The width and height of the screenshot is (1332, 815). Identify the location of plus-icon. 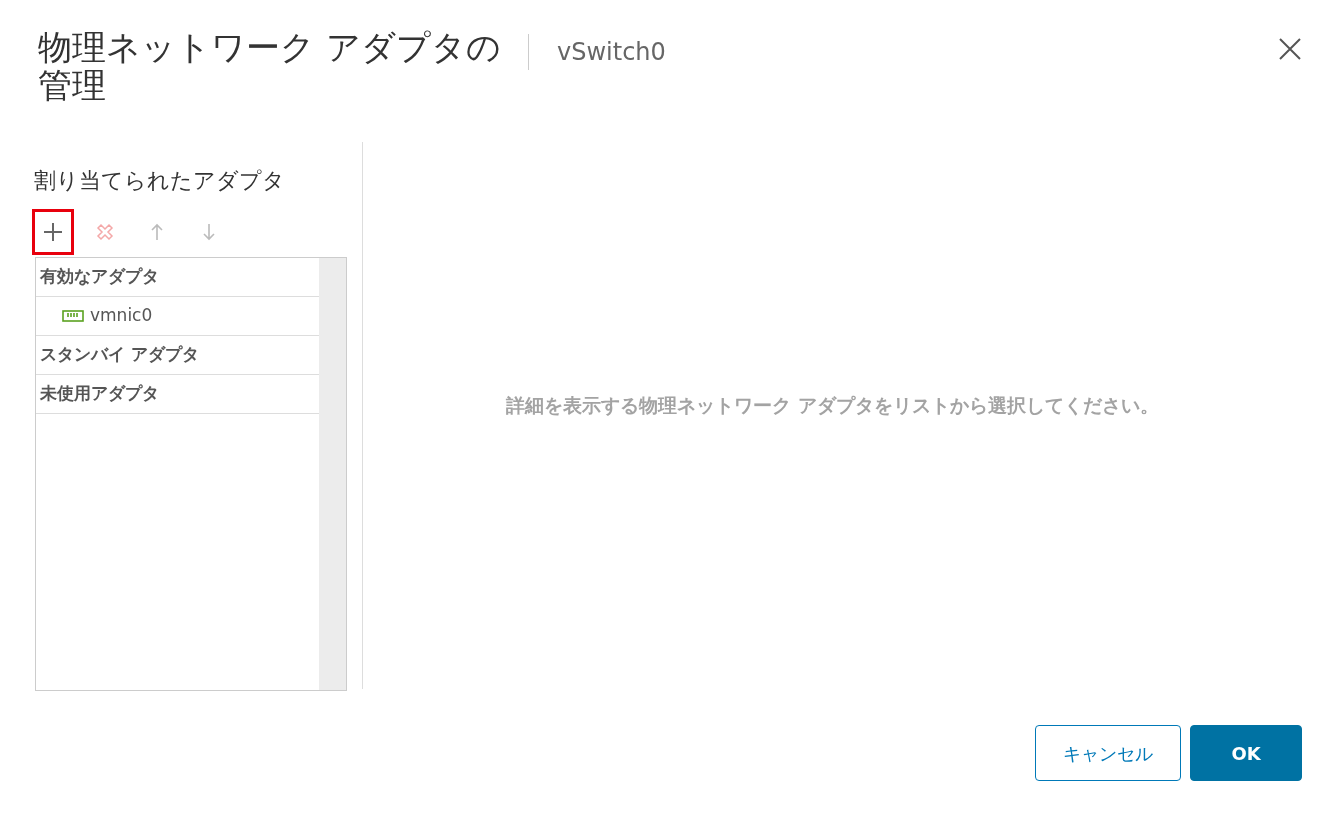
(53, 232).